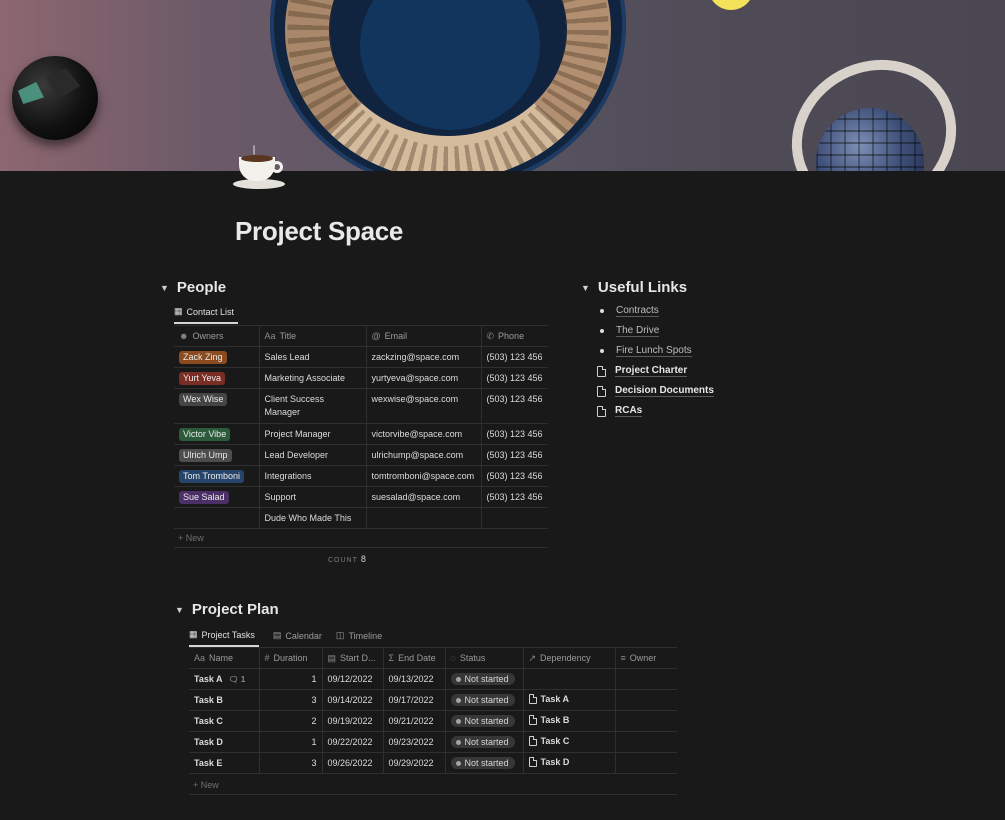 Image resolution: width=1005 pixels, height=820 pixels. Describe the element at coordinates (414, 742) in the screenshot. I see `end-date-cell: 09/23/2022` at that location.